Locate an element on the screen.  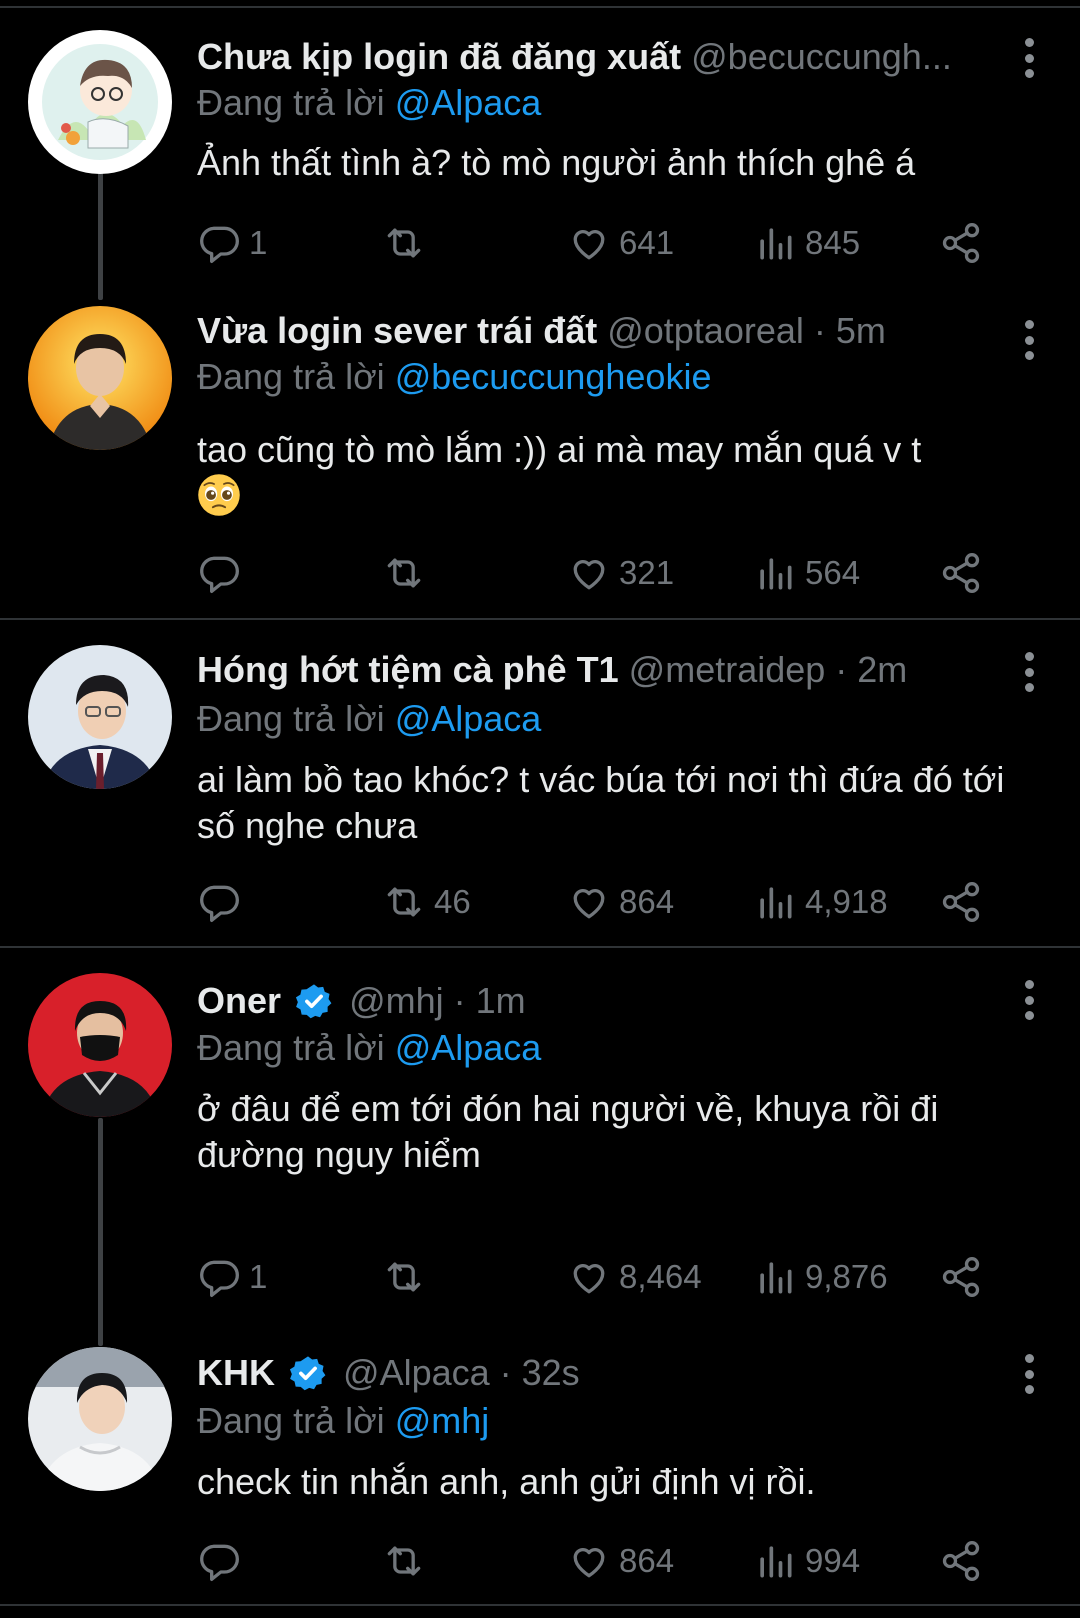
mention-link: @becuccungheokie is located at coordinates (553, 376).